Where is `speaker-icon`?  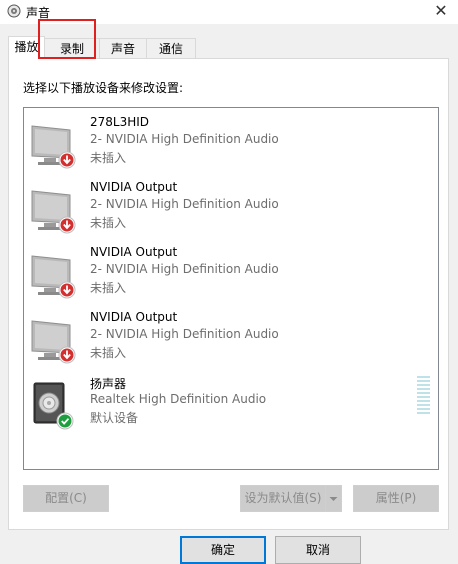
speaker-icon is located at coordinates (53, 406).